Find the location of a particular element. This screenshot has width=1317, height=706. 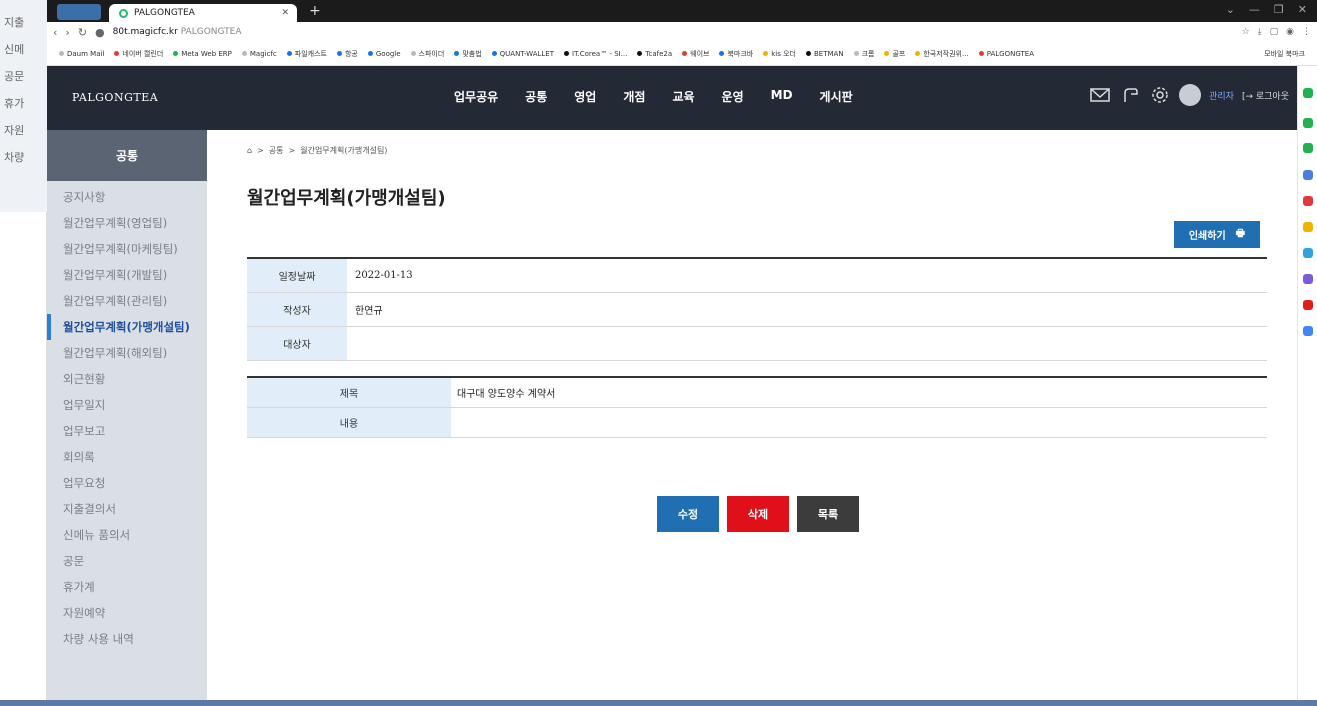

bookmark-item: 웨이브 is located at coordinates (695, 54).